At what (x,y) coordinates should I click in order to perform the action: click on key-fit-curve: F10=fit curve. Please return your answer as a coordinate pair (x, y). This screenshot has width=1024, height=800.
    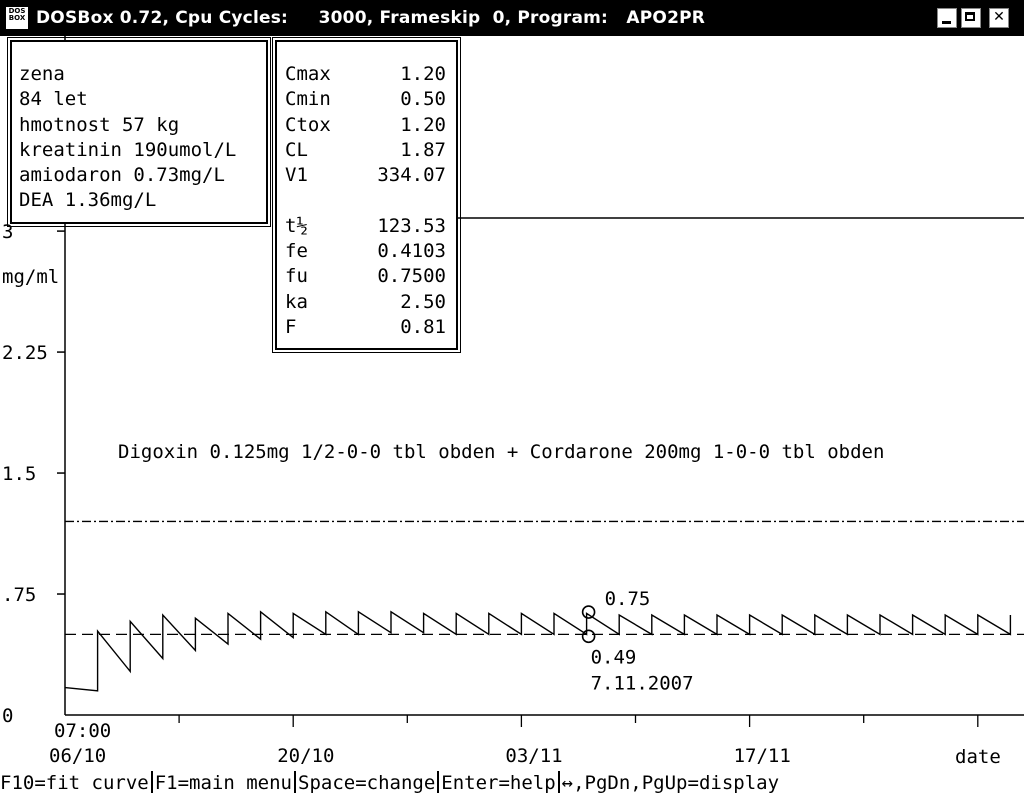
    Looking at the image, I should click on (74, 783).